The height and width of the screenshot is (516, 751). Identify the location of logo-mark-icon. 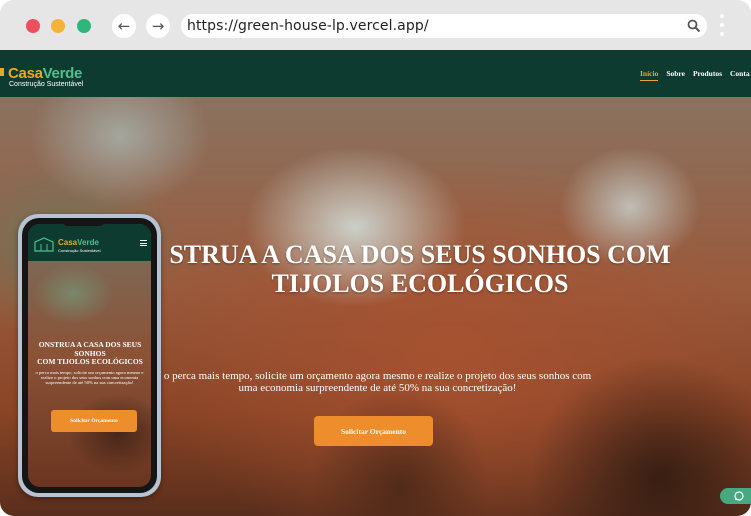
(2, 72).